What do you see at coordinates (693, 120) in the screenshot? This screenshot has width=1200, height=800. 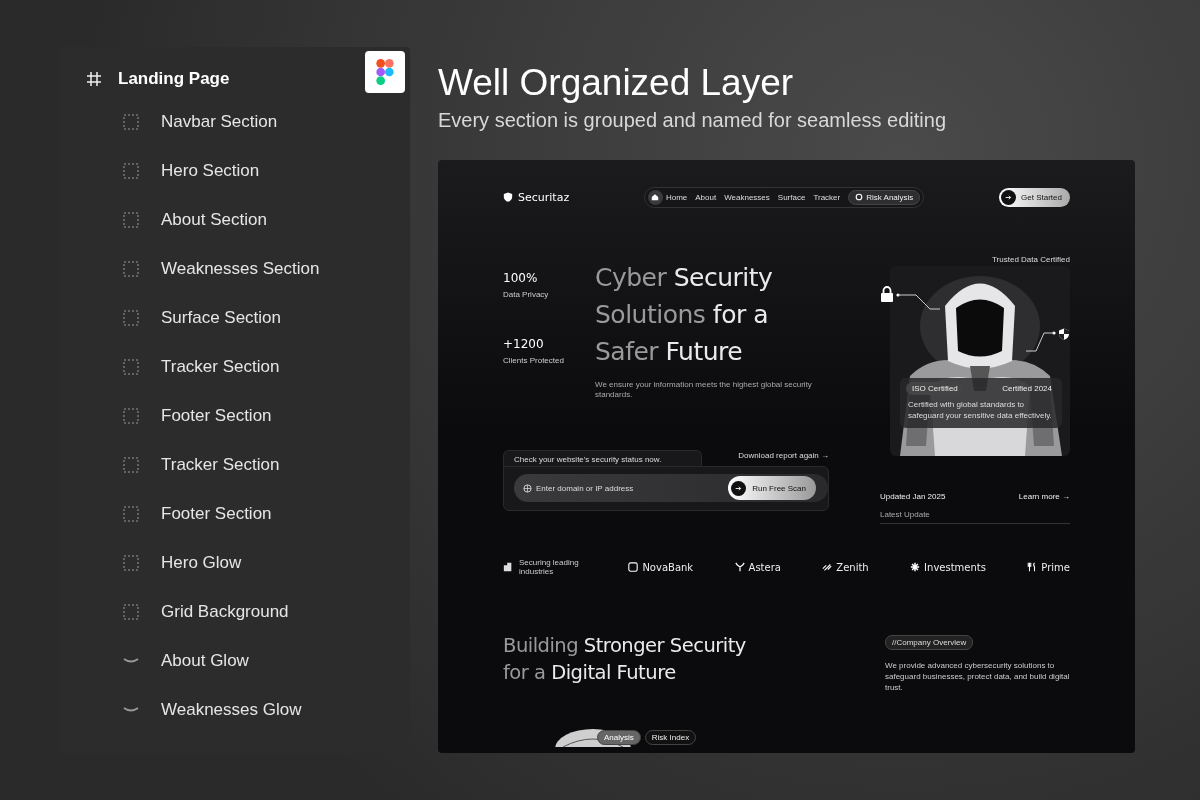 I see `subheading: Every section is grouped and named for seamless editing` at bounding box center [693, 120].